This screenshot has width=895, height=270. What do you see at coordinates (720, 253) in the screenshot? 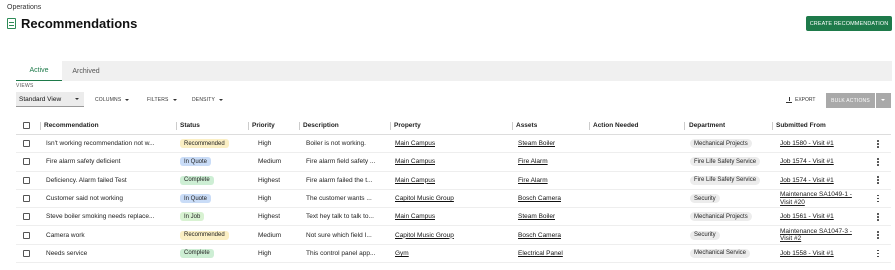
I see `department-cell: Mechanical Service` at bounding box center [720, 253].